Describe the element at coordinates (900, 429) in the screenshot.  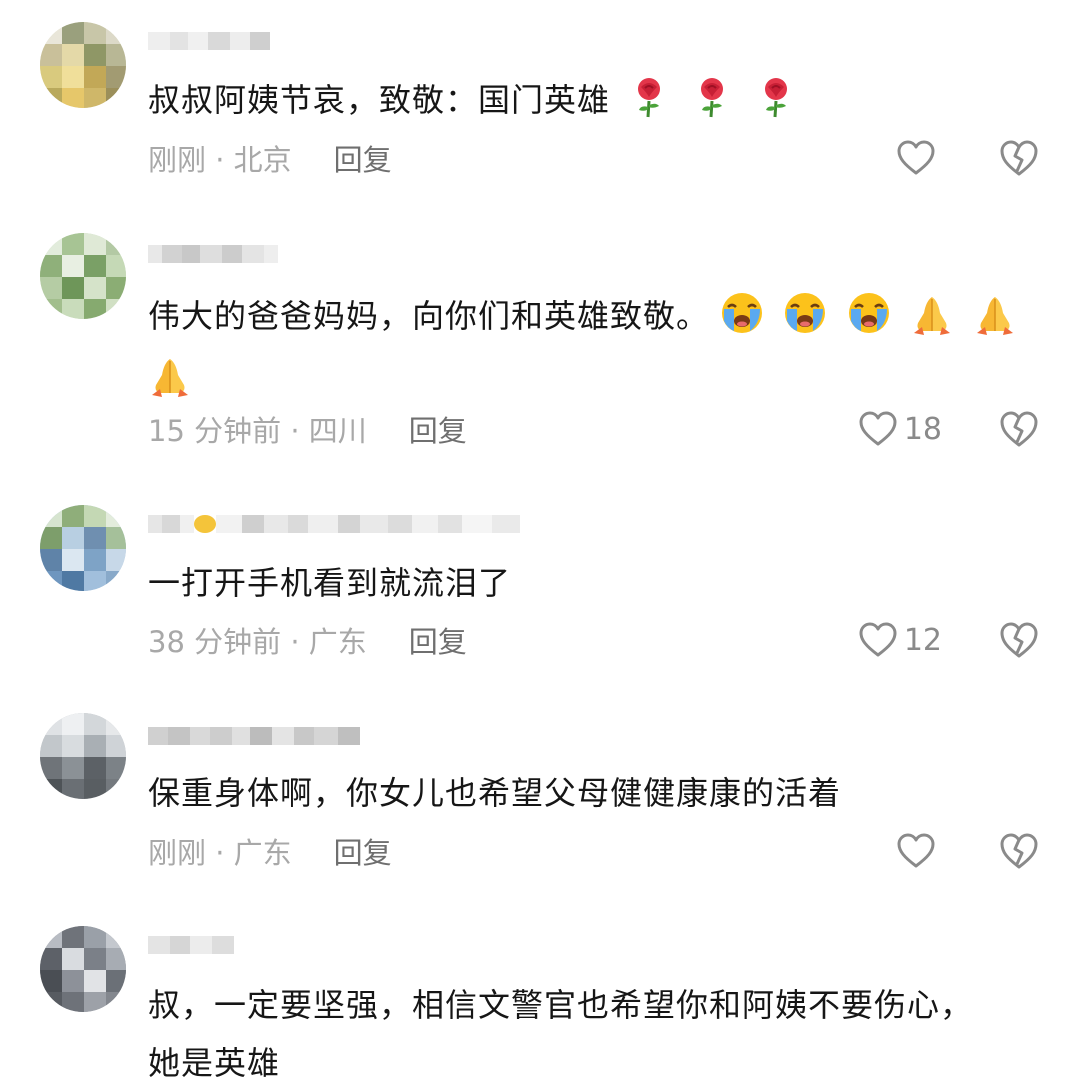
I see `like-button: 18` at that location.